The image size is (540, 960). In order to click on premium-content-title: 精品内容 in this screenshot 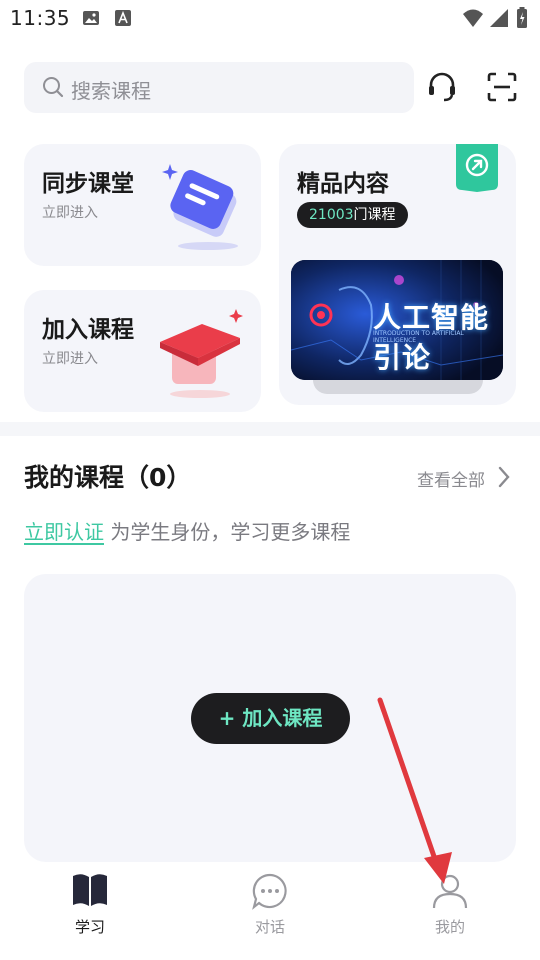, I will do `click(343, 184)`.